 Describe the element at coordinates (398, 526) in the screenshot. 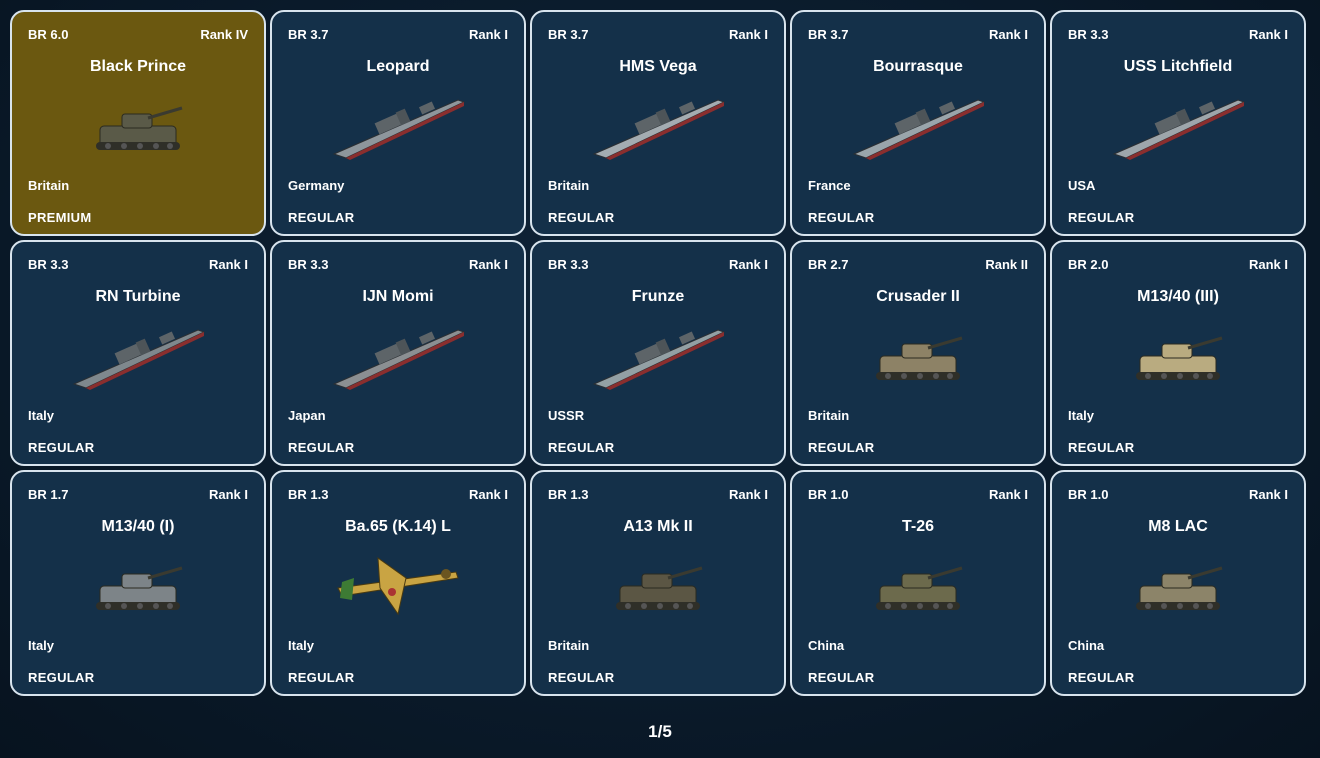

I see `vehicle-name: Ba.65 (K.14) L` at that location.